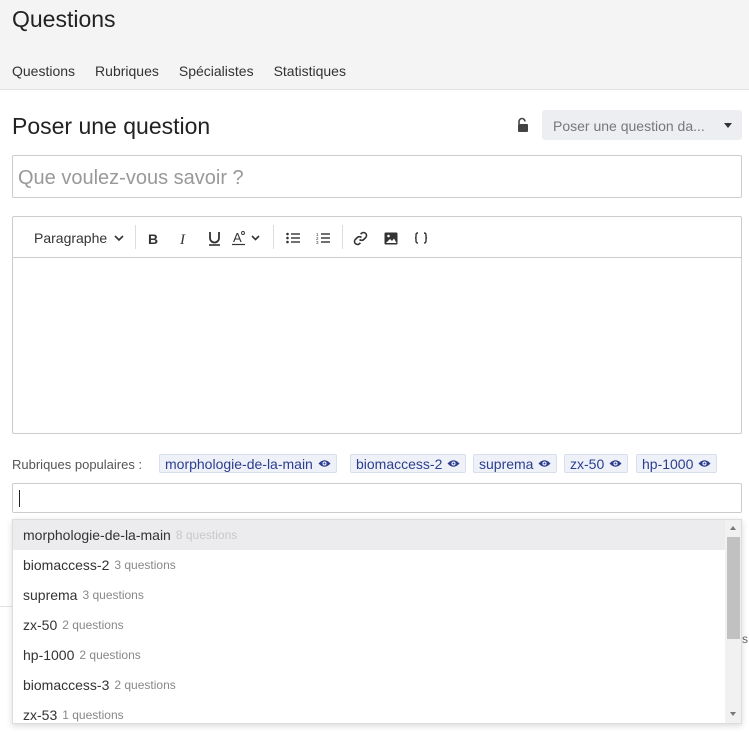 Image resolution: width=749 pixels, height=732 pixels. I want to click on popular-tag-hp-1000: hp-1000, so click(677, 463).